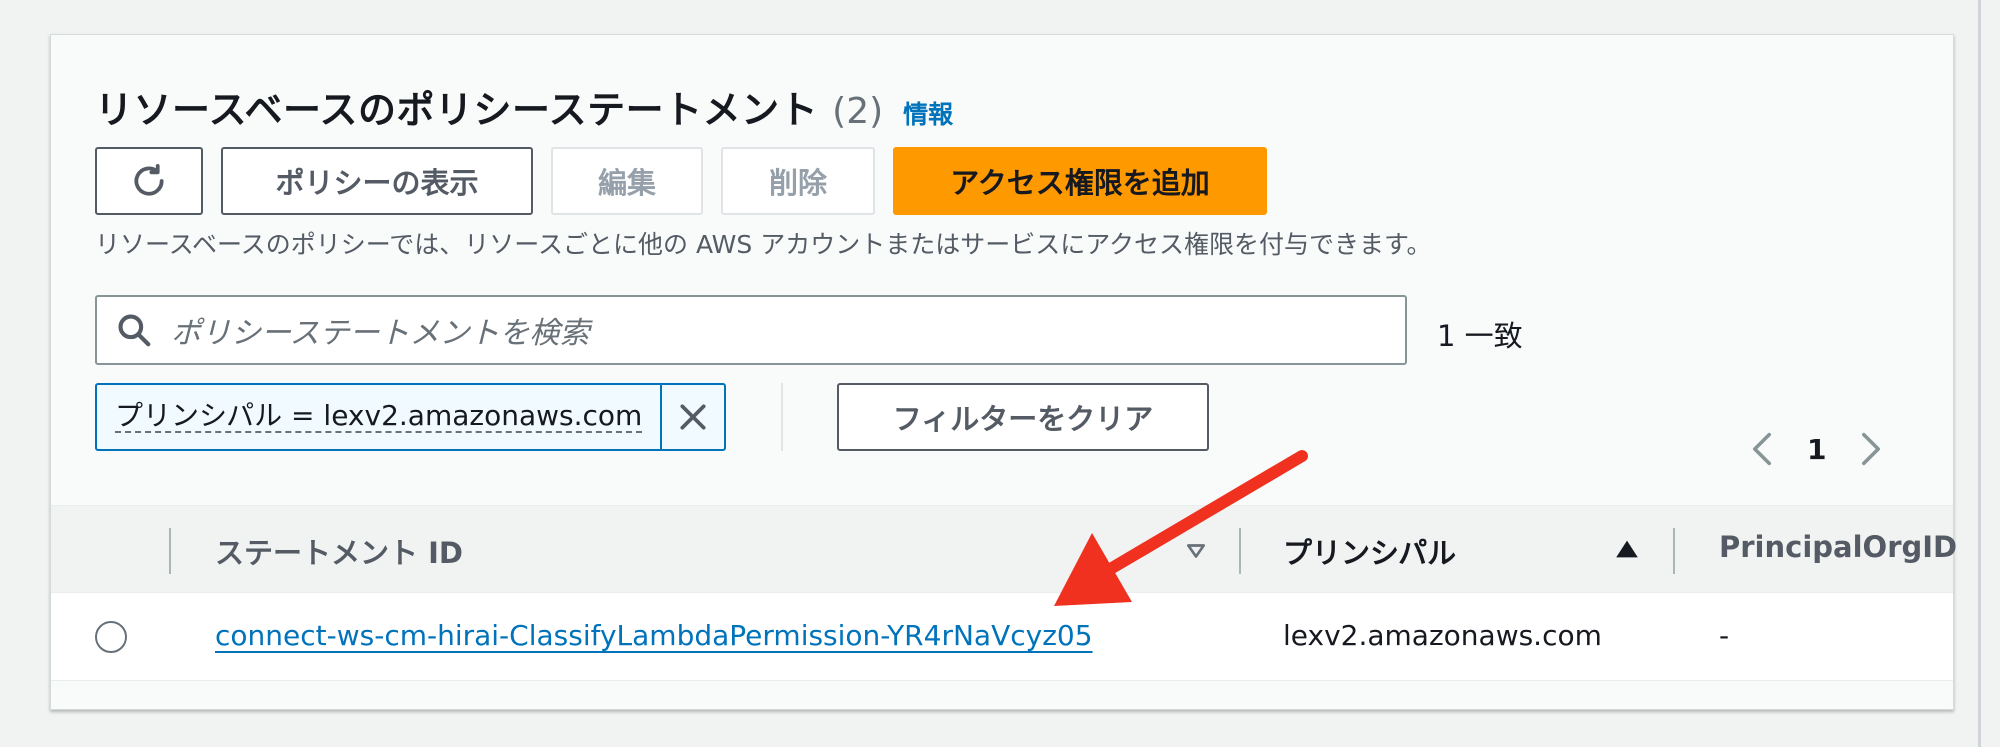 The image size is (2000, 747). Describe the element at coordinates (1724, 635) in the screenshot. I see `principal-org-id-cell: -` at that location.